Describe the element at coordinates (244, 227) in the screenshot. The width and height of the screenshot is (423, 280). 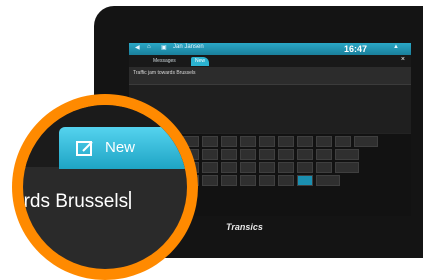
I see `brand-label: Transics` at that location.